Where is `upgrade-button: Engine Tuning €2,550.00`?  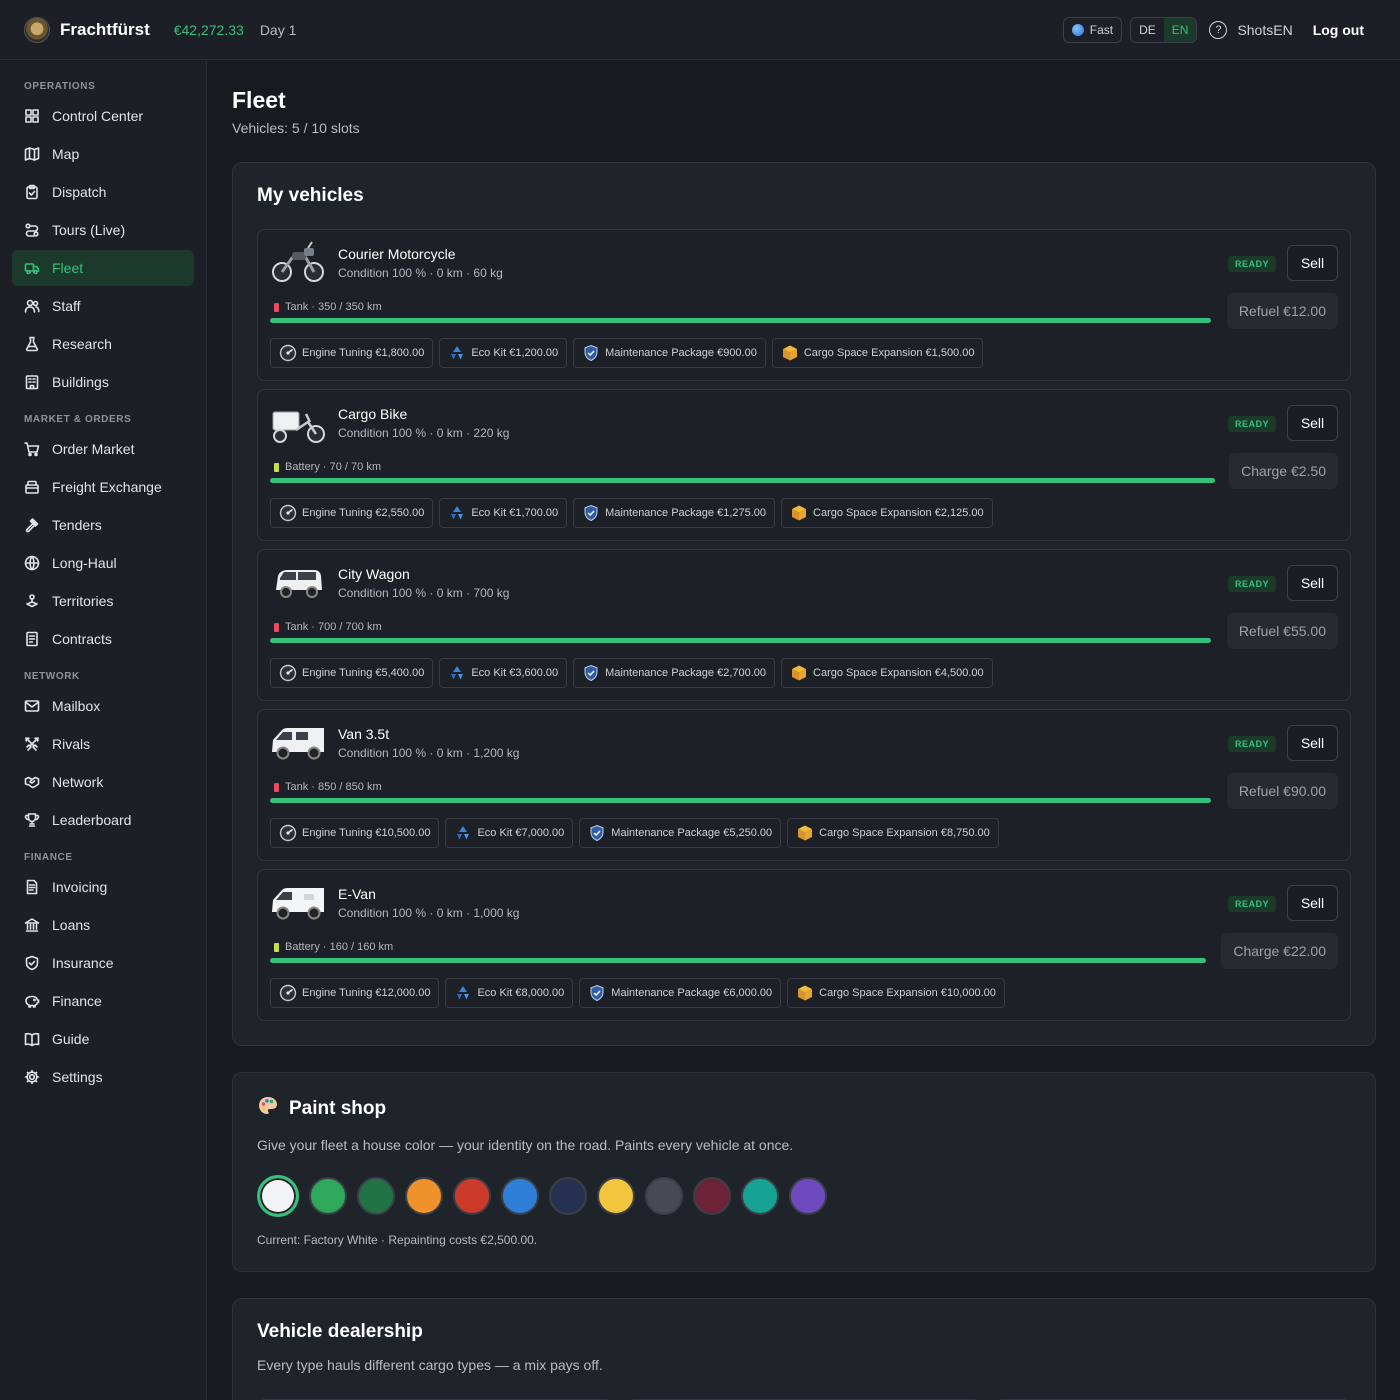 upgrade-button: Engine Tuning €2,550.00 is located at coordinates (352, 513).